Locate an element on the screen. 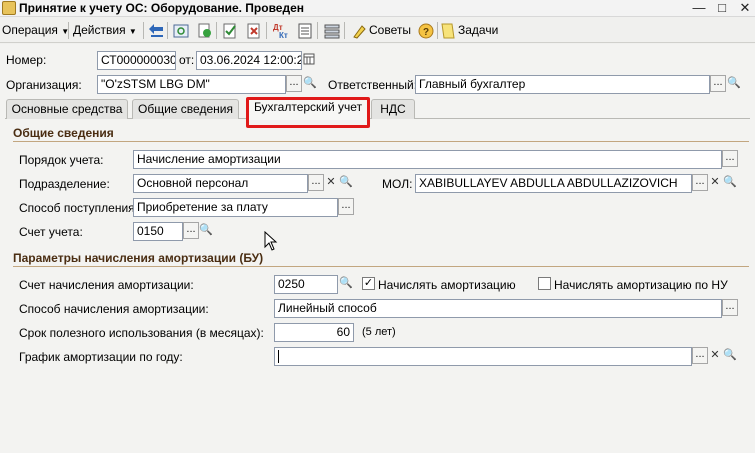 This screenshot has width=755, height=453. post-document-icon is located at coordinates (229, 30).